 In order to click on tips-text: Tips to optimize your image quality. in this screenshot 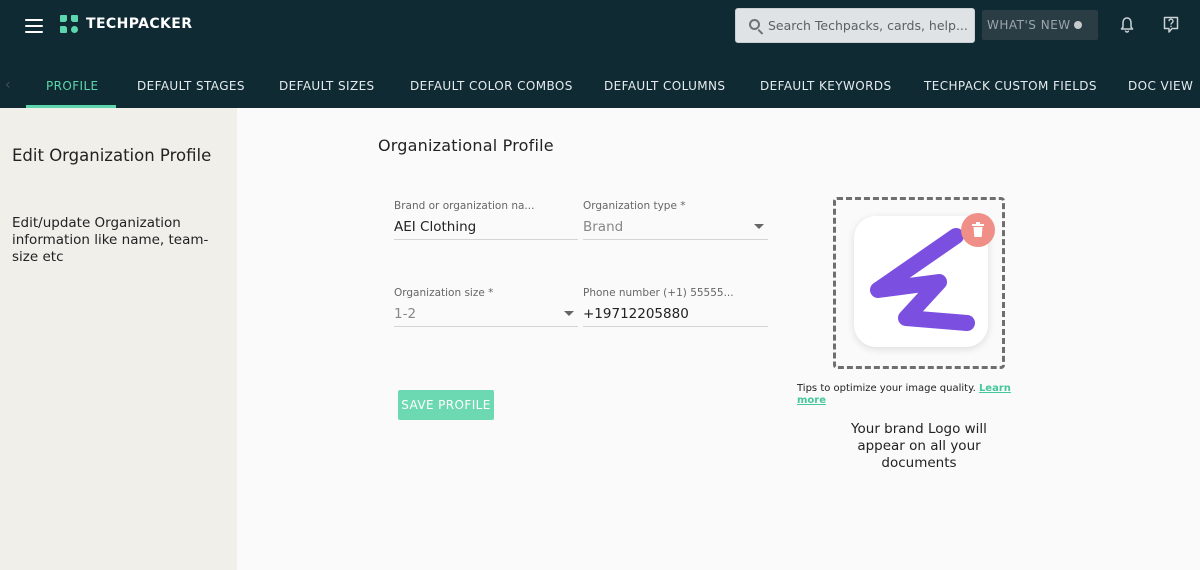, I will do `click(886, 388)`.